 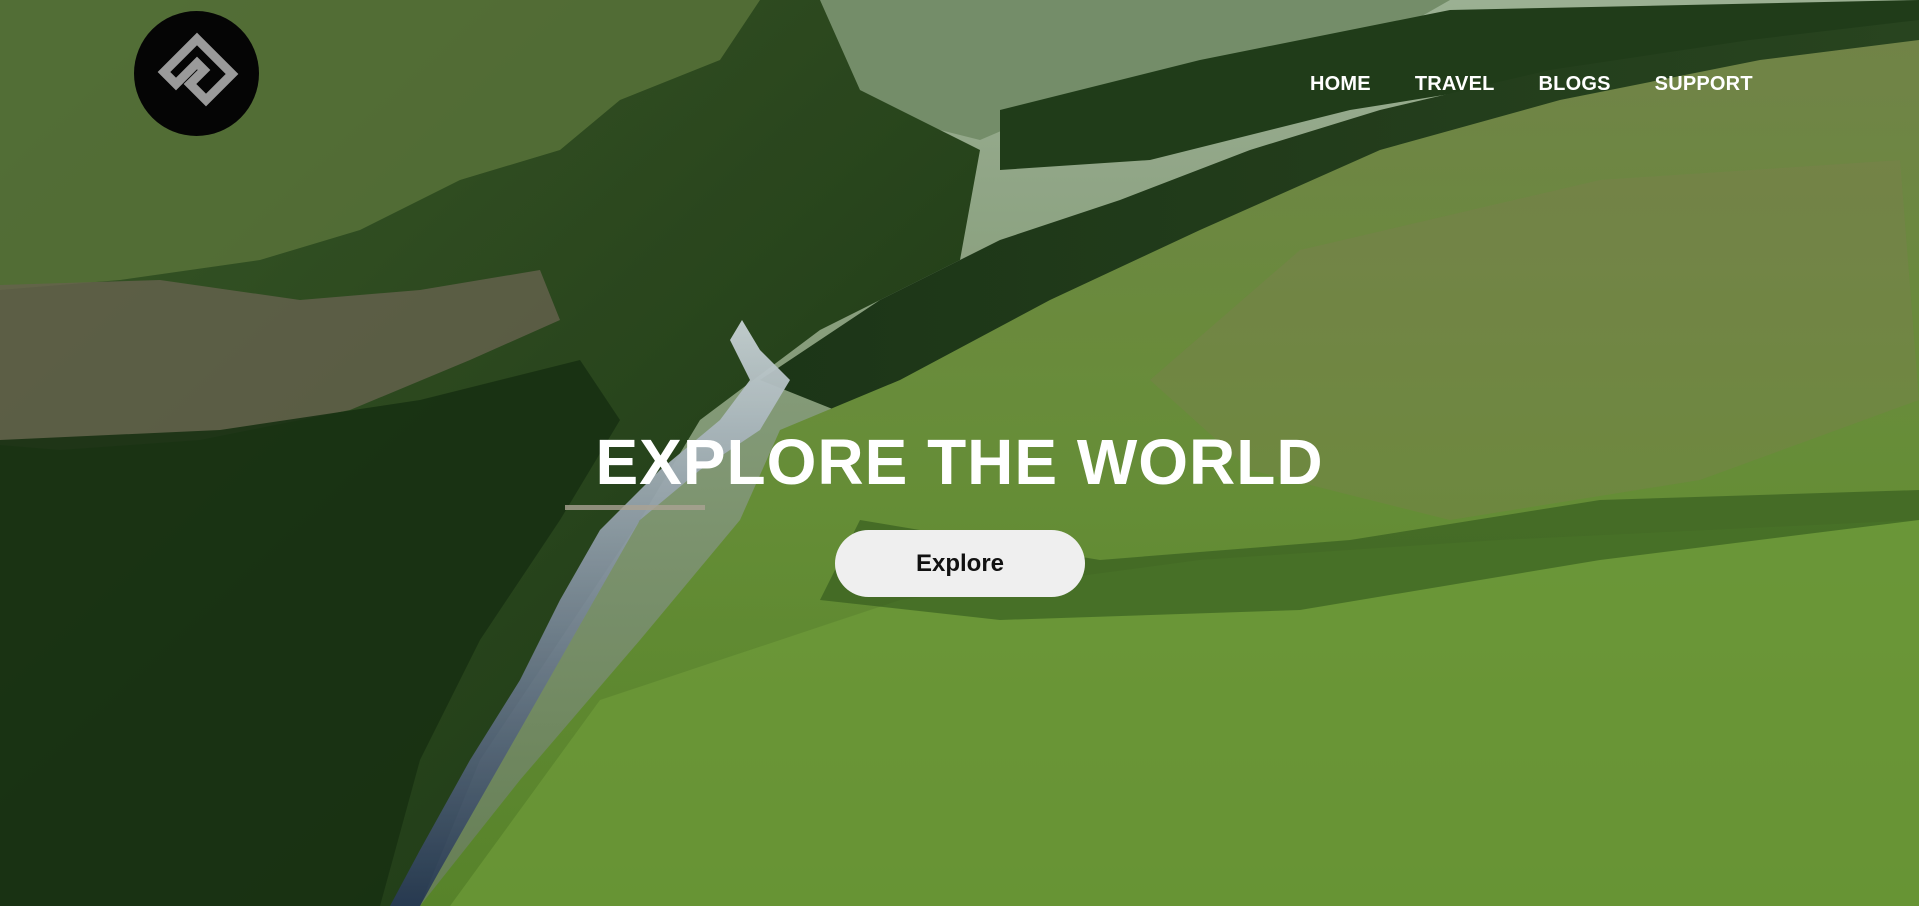 What do you see at coordinates (1531, 84) in the screenshot?
I see `main-nav: HOME TRAVEL BLOGS SUPPORT` at bounding box center [1531, 84].